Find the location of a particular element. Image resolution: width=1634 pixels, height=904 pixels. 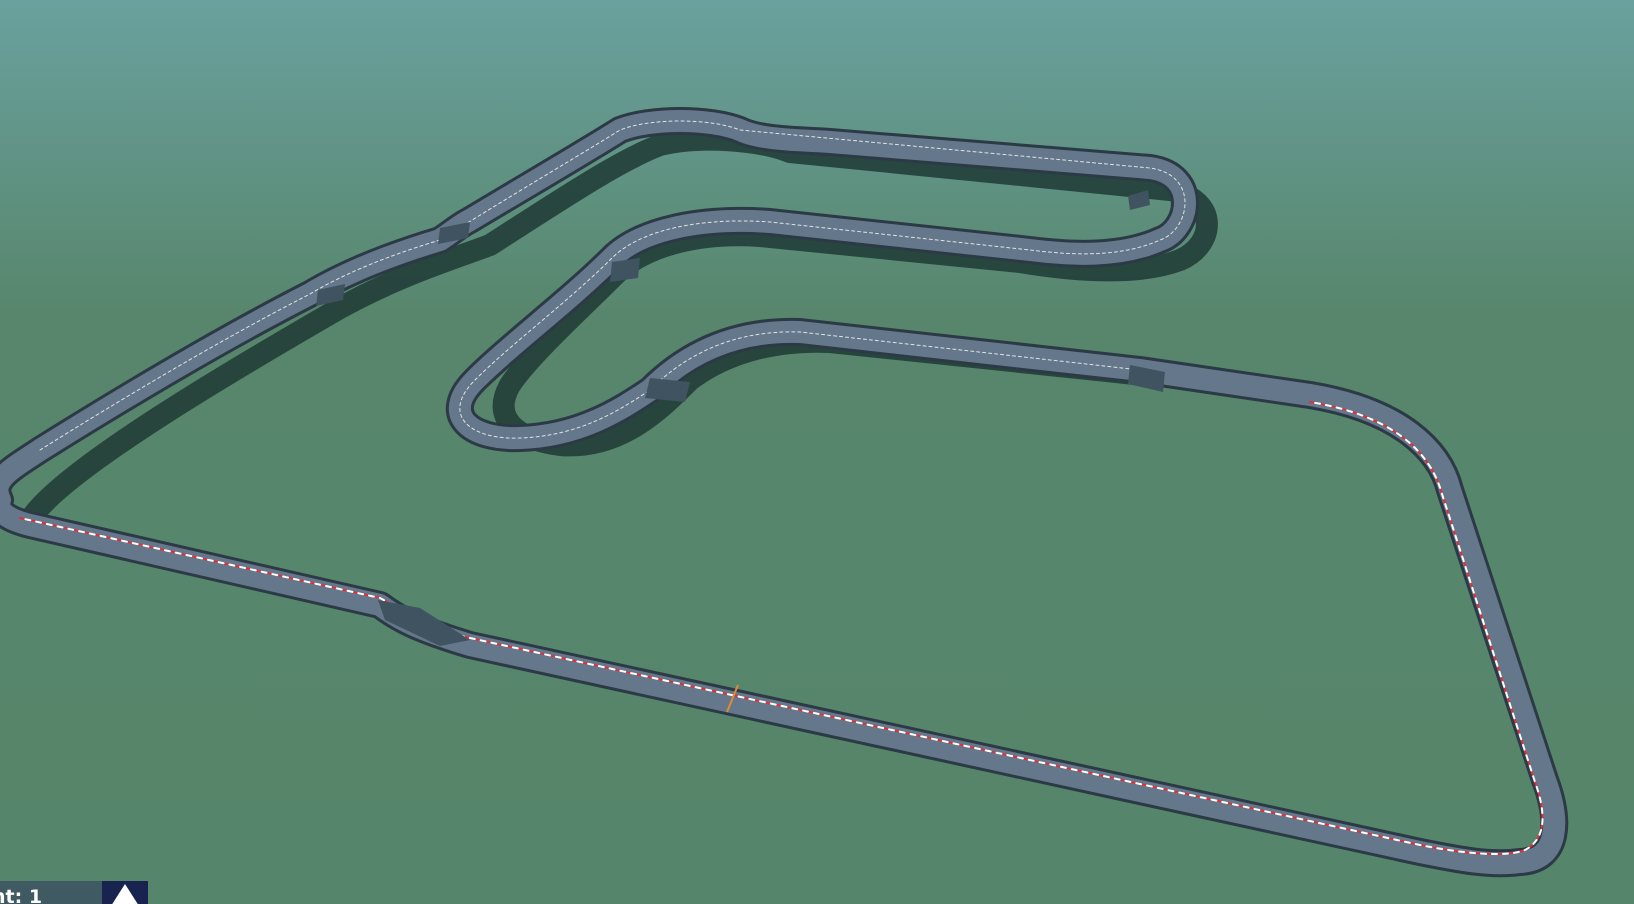

hud-panel: ht: 1 is located at coordinates (74, 892).